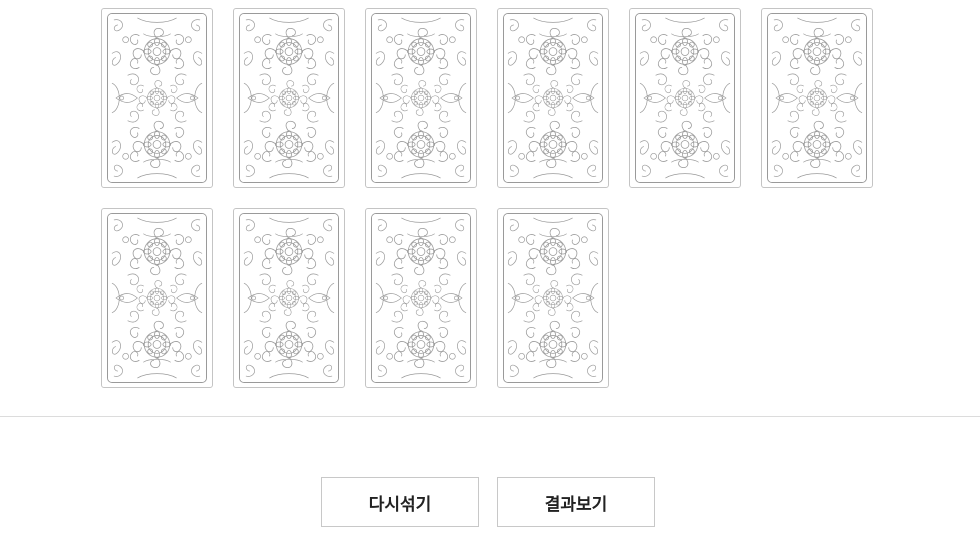 This screenshot has height=534, width=980. I want to click on section-divider, so click(490, 416).